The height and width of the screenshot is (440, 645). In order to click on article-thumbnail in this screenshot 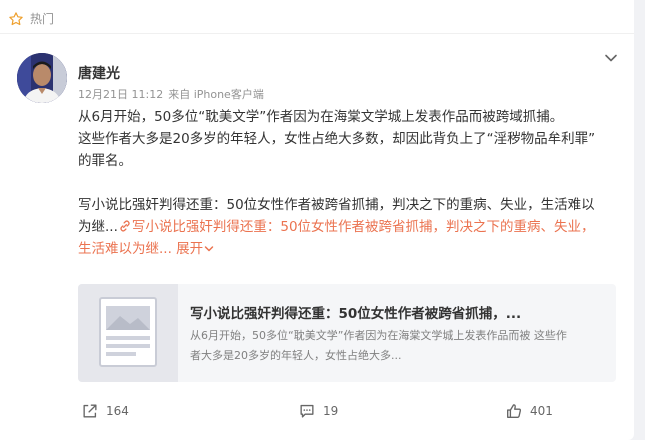, I will do `click(128, 333)`.